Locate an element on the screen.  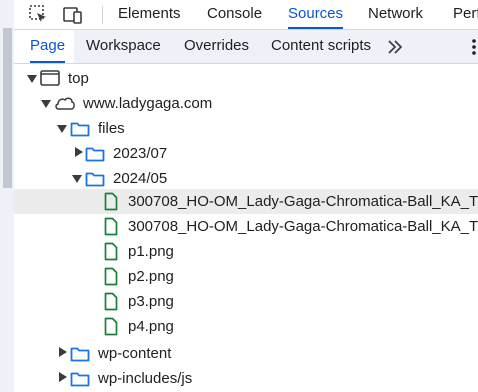
tree-item-wp-content: wp-content is located at coordinates (246, 353).